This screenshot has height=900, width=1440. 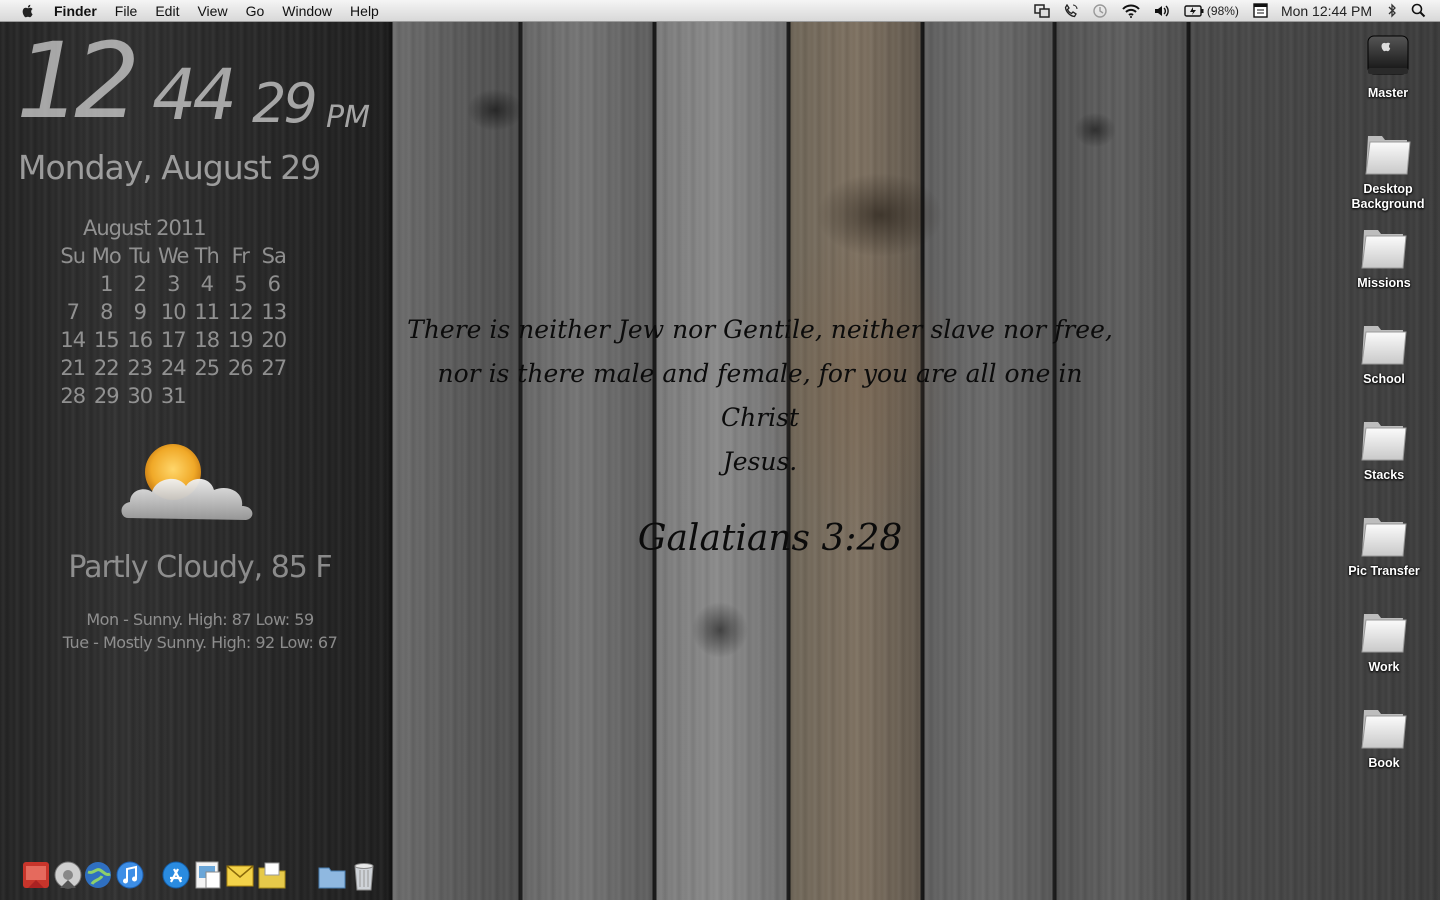 What do you see at coordinates (73, 368) in the screenshot?
I see `calendar-day: 21` at bounding box center [73, 368].